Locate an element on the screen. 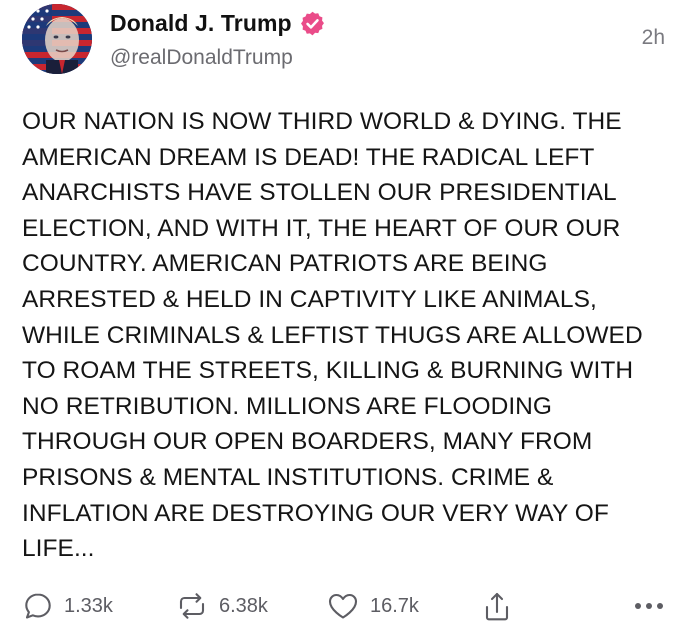  post-timestamp: 2h is located at coordinates (653, 38).